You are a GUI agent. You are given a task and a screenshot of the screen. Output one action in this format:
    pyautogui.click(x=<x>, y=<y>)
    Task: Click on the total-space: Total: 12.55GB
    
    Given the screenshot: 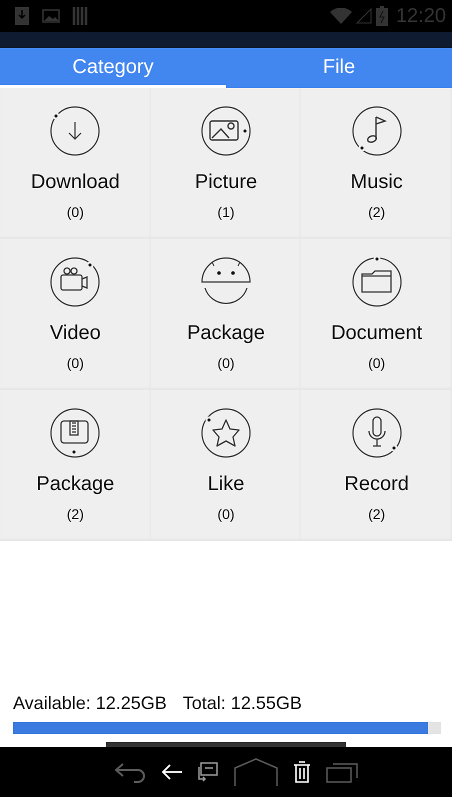 What is the action you would take?
    pyautogui.click(x=242, y=703)
    